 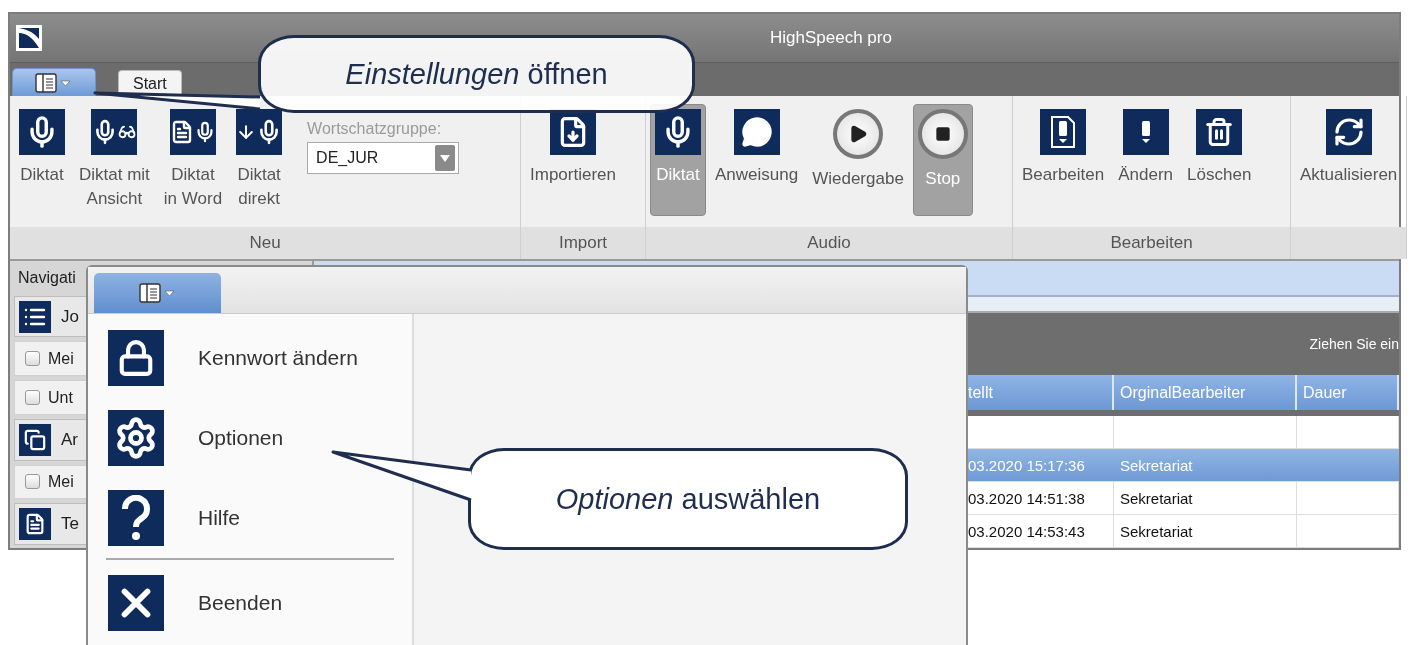 What do you see at coordinates (259, 161) in the screenshot?
I see `ribbon-button: Diktat direkt` at bounding box center [259, 161].